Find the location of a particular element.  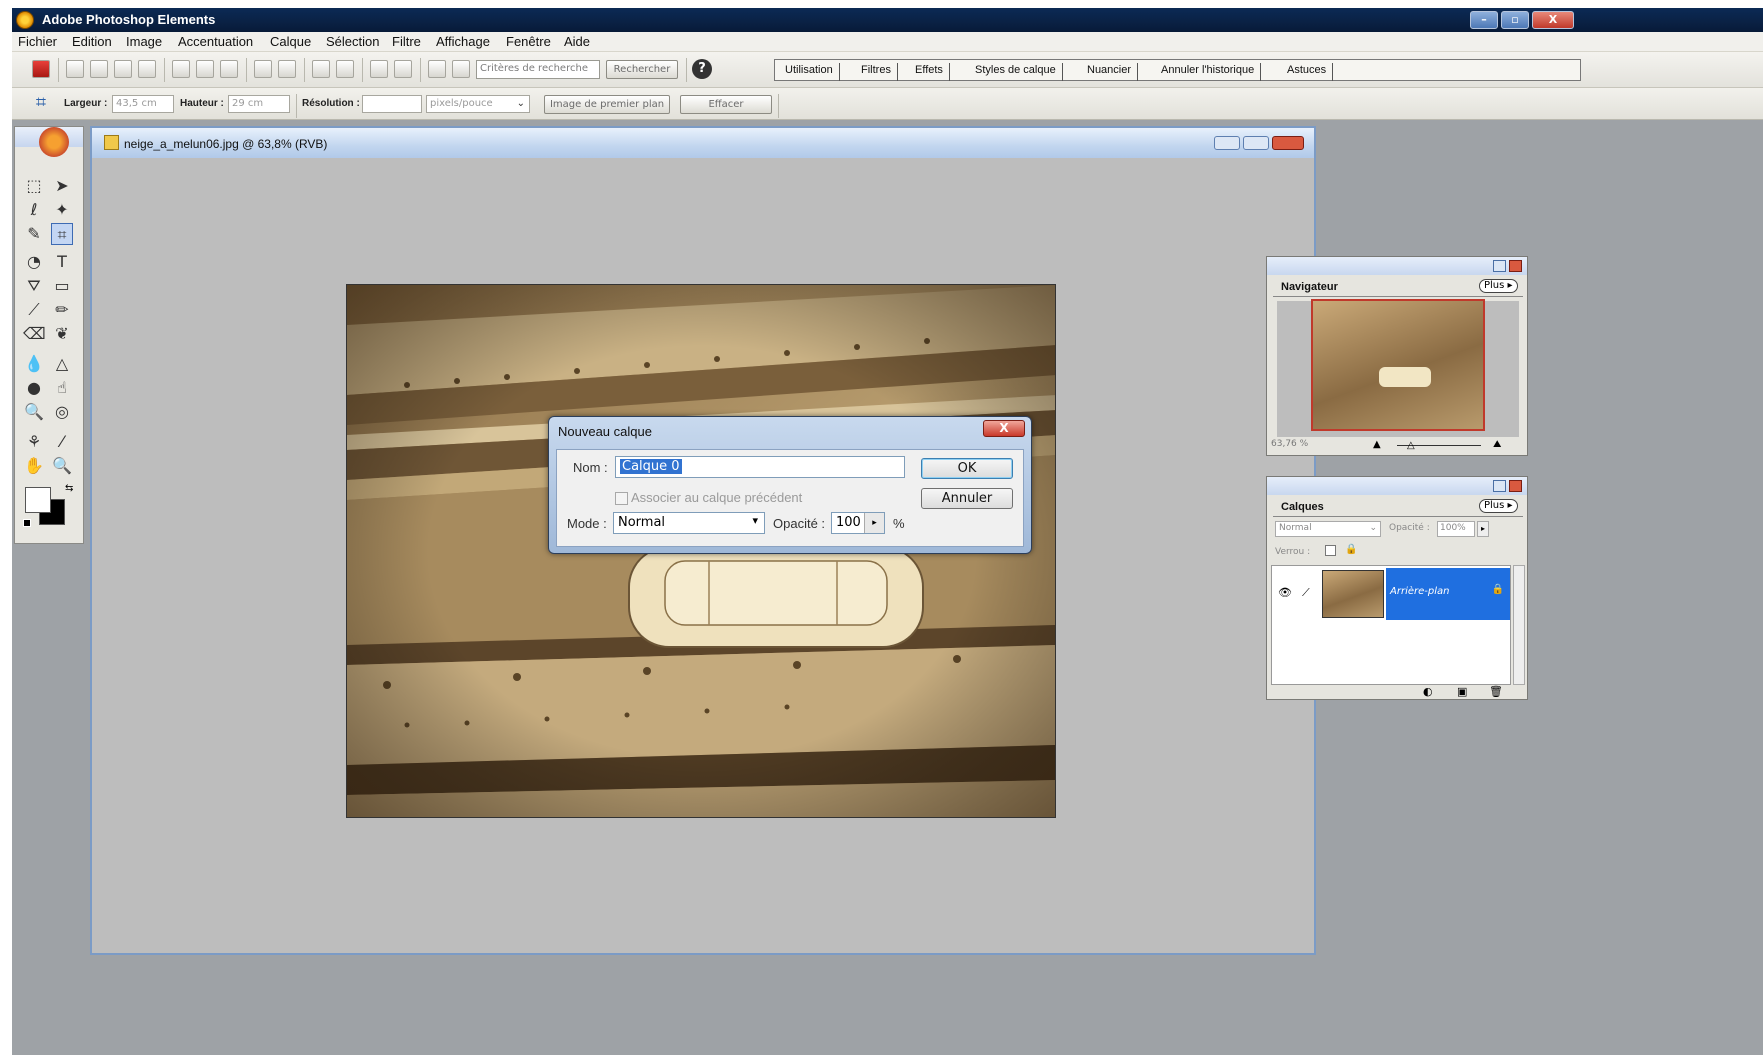

palette-tab-styles-de-calque: Styles de calque is located at coordinates (1016, 72).